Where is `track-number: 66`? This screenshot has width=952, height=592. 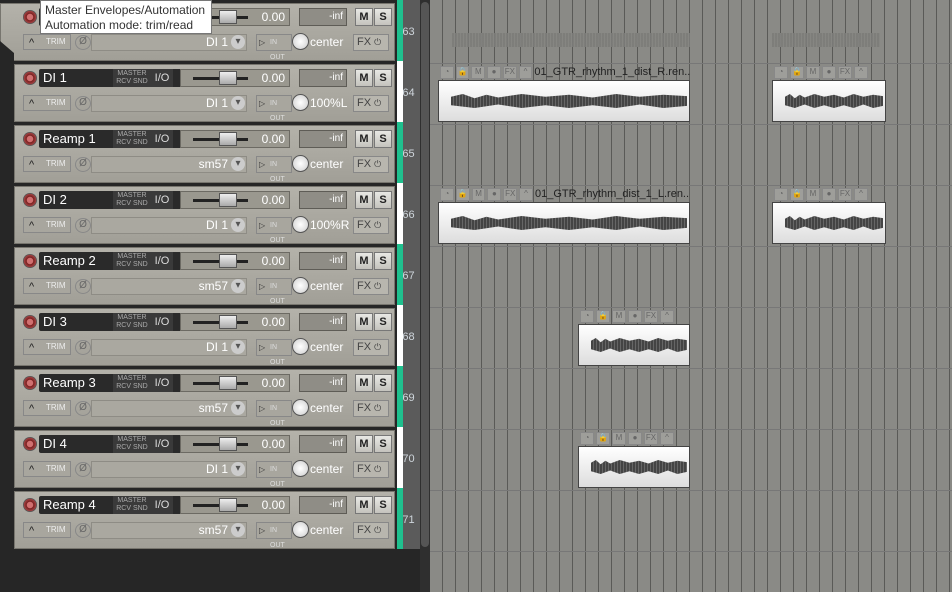 track-number: 66 is located at coordinates (408, 213).